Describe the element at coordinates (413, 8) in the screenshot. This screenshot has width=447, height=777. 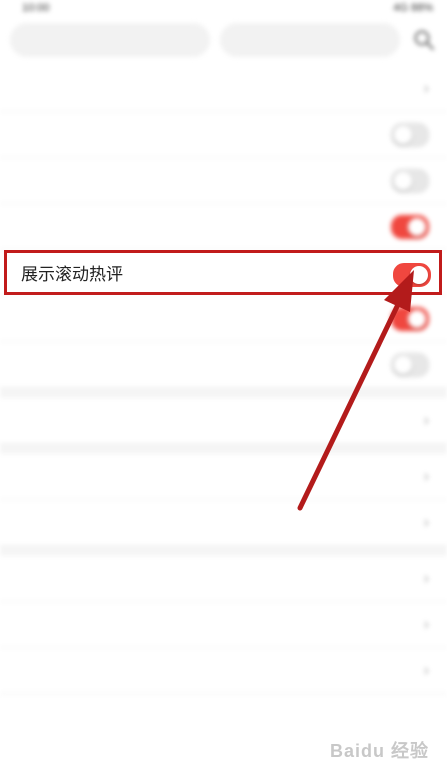
I see `status-indicators: 4G 88%` at that location.